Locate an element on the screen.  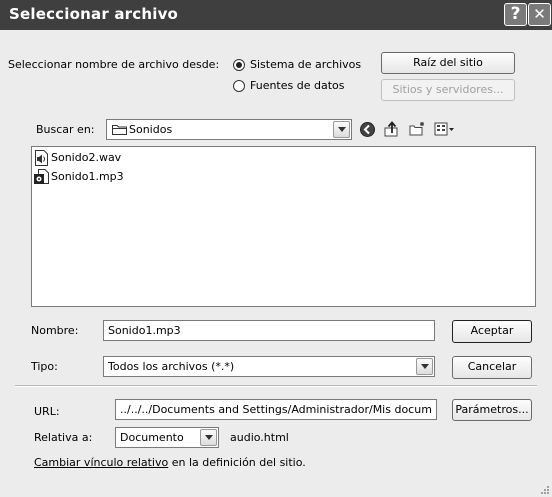
accept-button: Aceptar is located at coordinates (492, 331).